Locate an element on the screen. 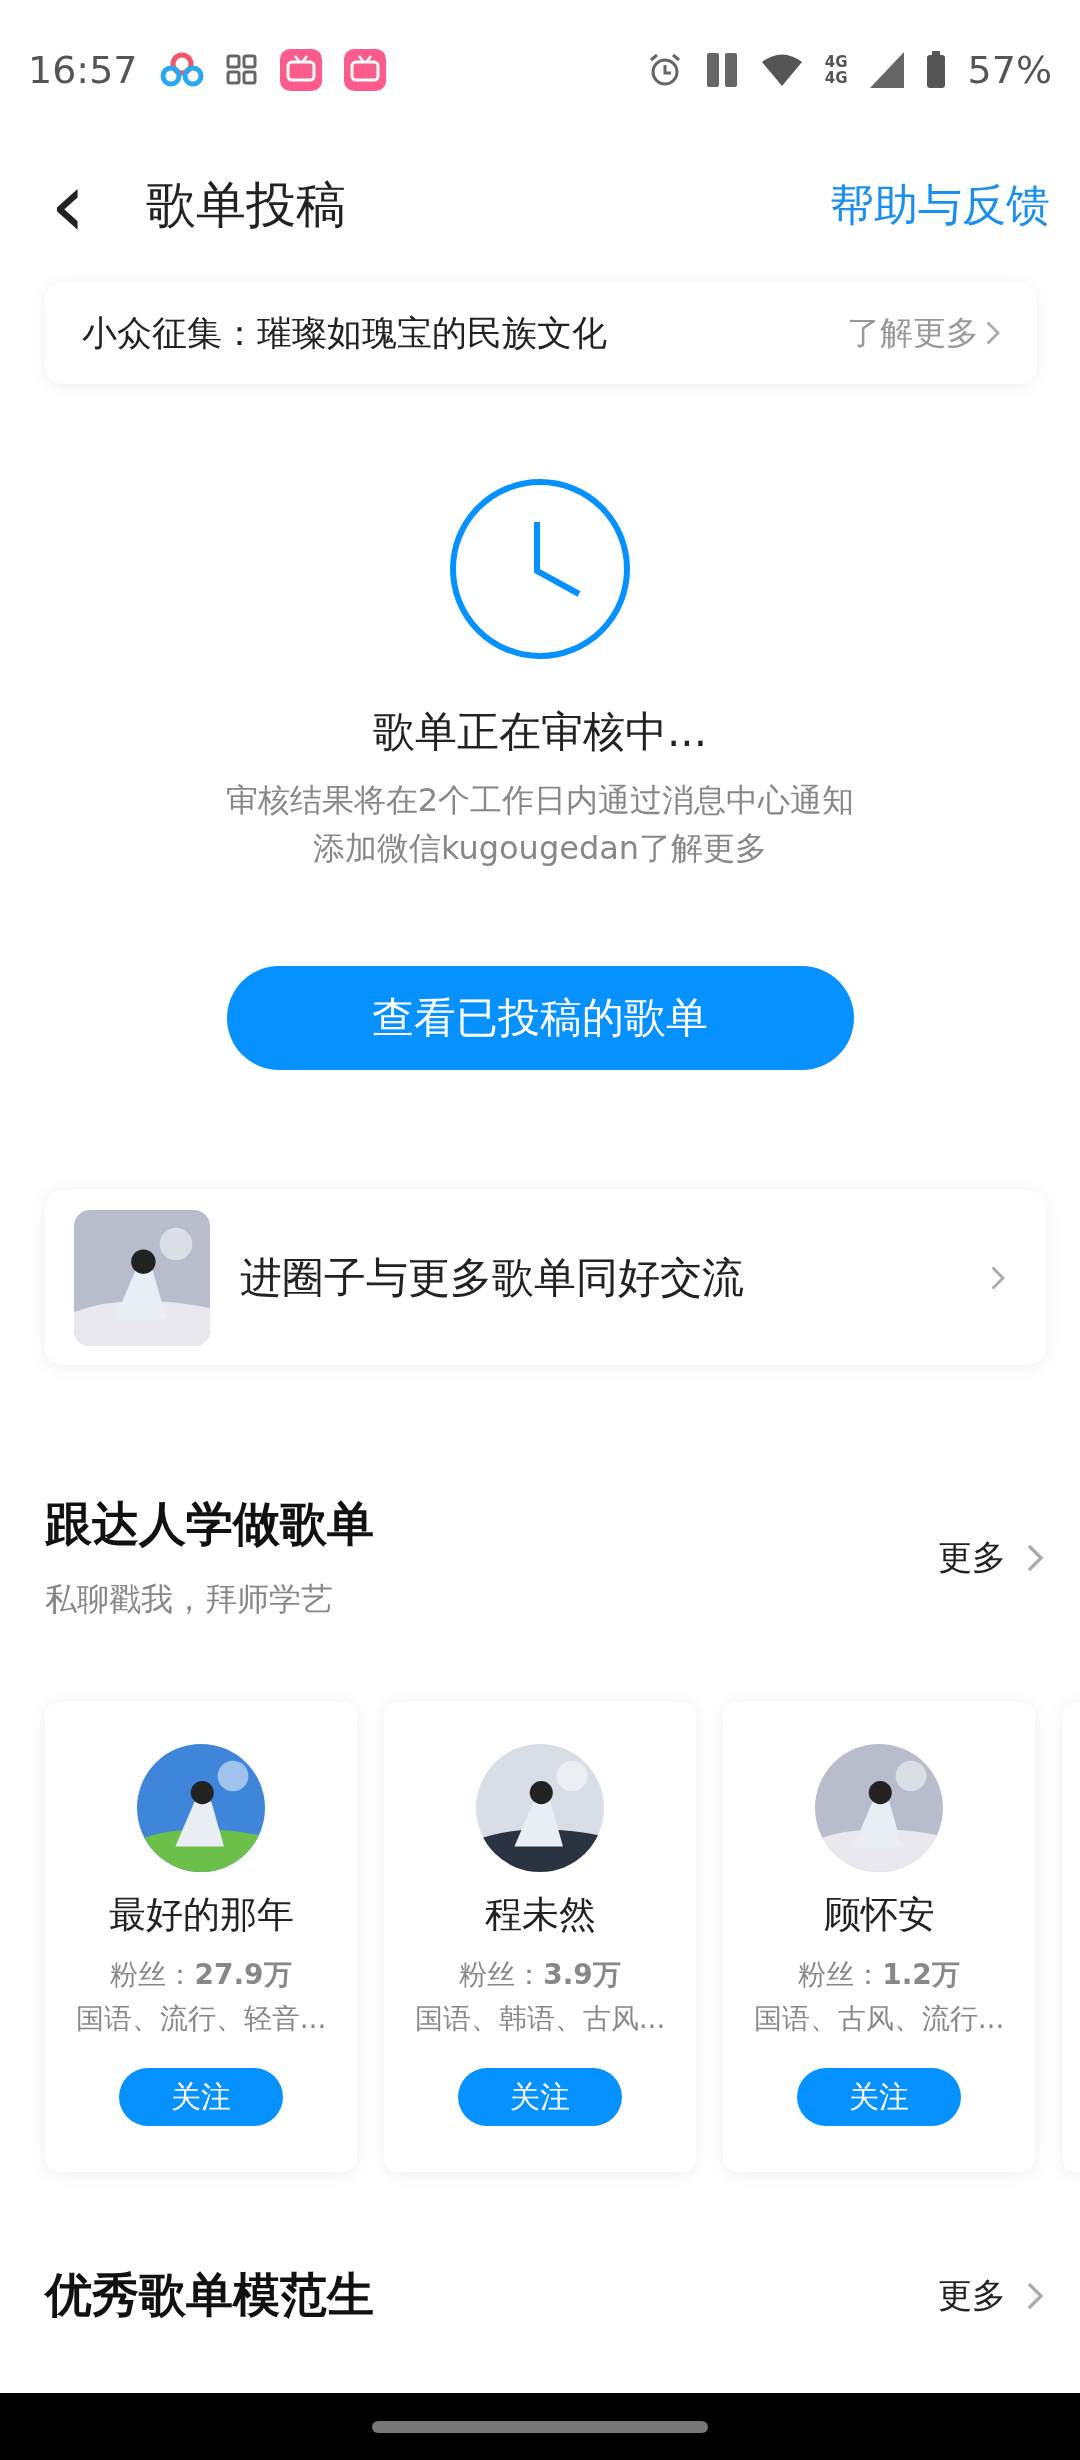  fan-count: 粉丝：3.9万 is located at coordinates (540, 1975).